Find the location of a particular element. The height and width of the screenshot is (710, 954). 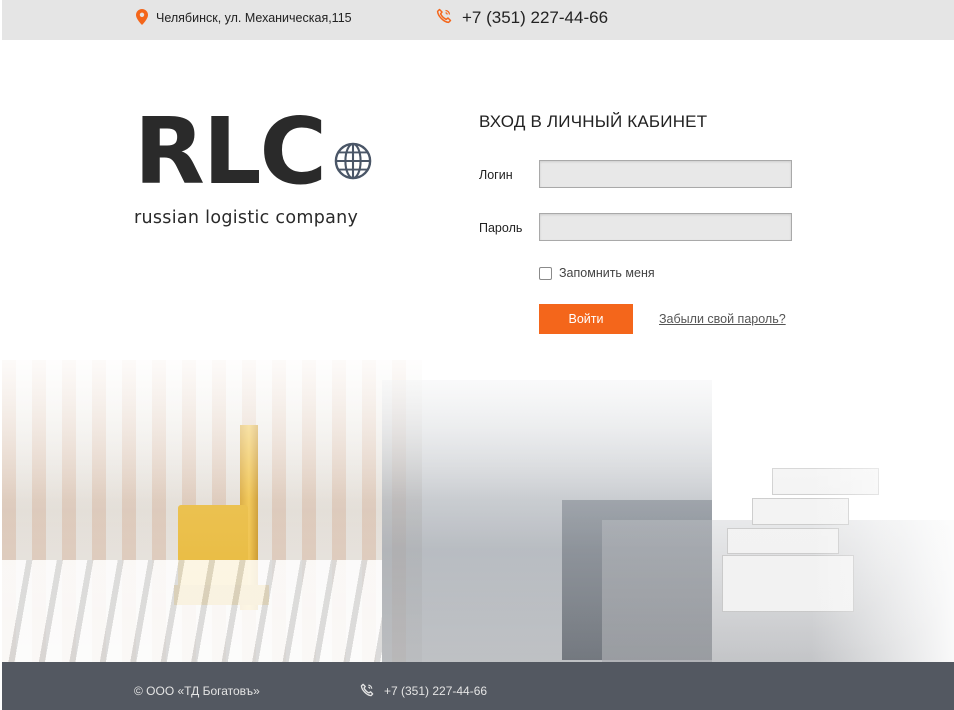

phone-text: +7 (351) 227-44-66 is located at coordinates (535, 17).